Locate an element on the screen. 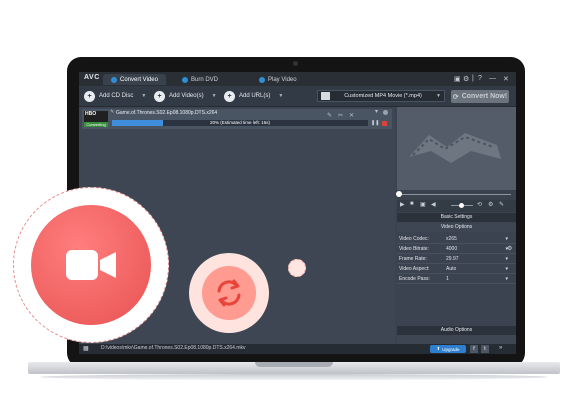  film-strip-icon is located at coordinates (455, 148).